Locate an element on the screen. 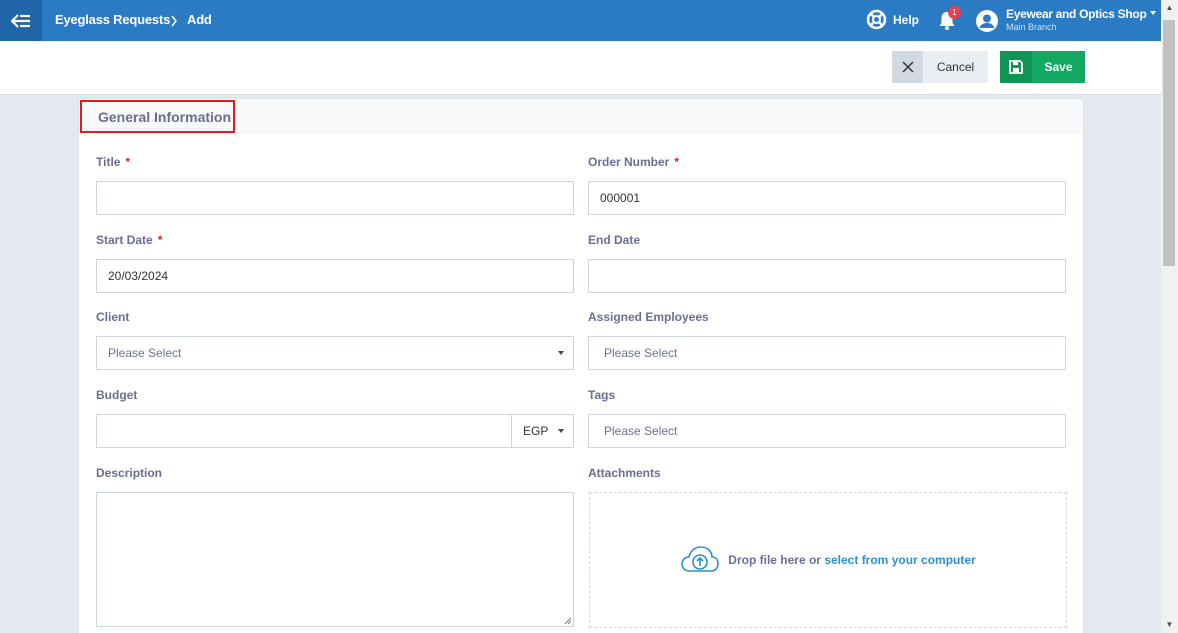 Image resolution: width=1178 pixels, height=633 pixels. chevron-right-icon is located at coordinates (174, 21).